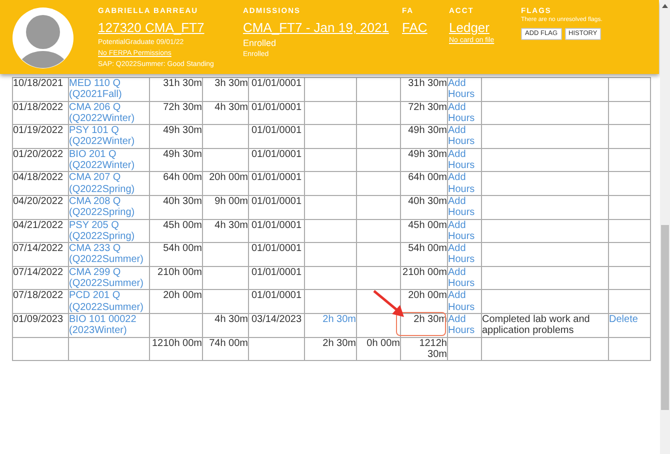 This screenshot has width=670, height=454. What do you see at coordinates (109, 278) in the screenshot?
I see `course-link: CMA 299 Q (Q2022Summer)` at bounding box center [109, 278].